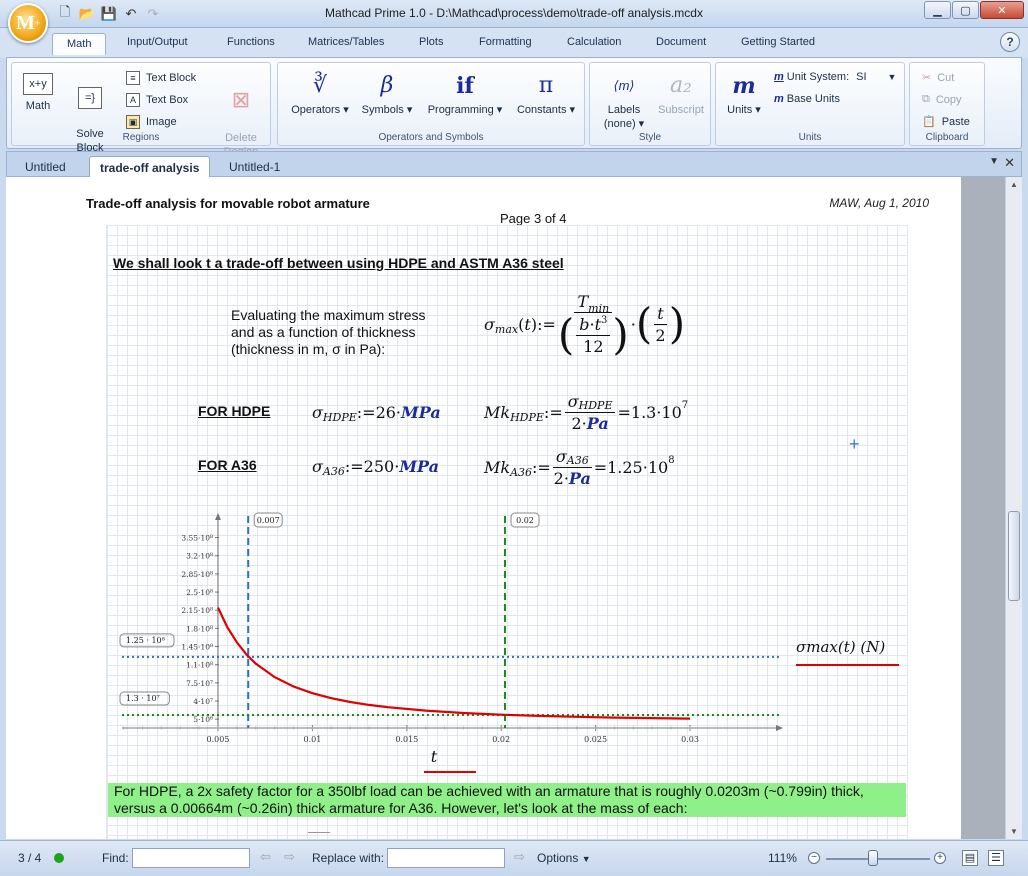  What do you see at coordinates (564, 858) in the screenshot?
I see `options-dropdown: Options ▼` at bounding box center [564, 858].